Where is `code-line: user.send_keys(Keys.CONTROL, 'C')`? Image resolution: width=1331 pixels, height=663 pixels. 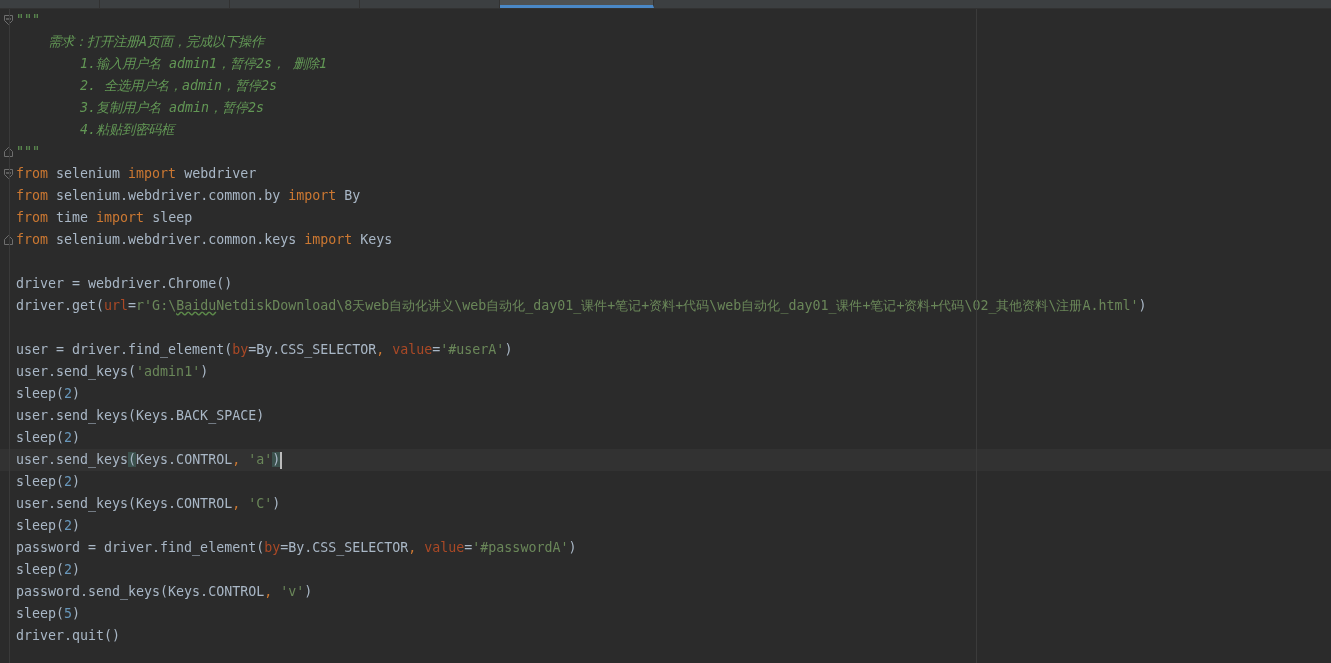 code-line: user.send_keys(Keys.CONTROL, 'C') is located at coordinates (148, 504).